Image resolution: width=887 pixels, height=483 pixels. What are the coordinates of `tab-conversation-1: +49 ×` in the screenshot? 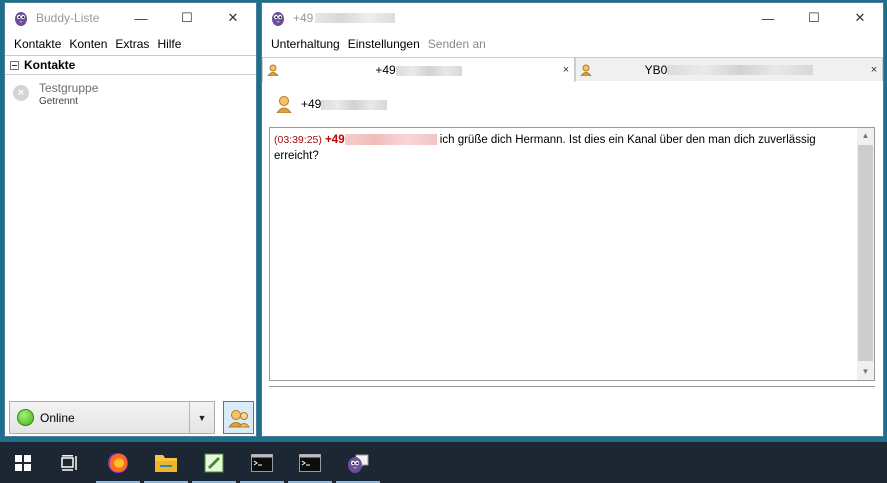 It's located at (418, 69).